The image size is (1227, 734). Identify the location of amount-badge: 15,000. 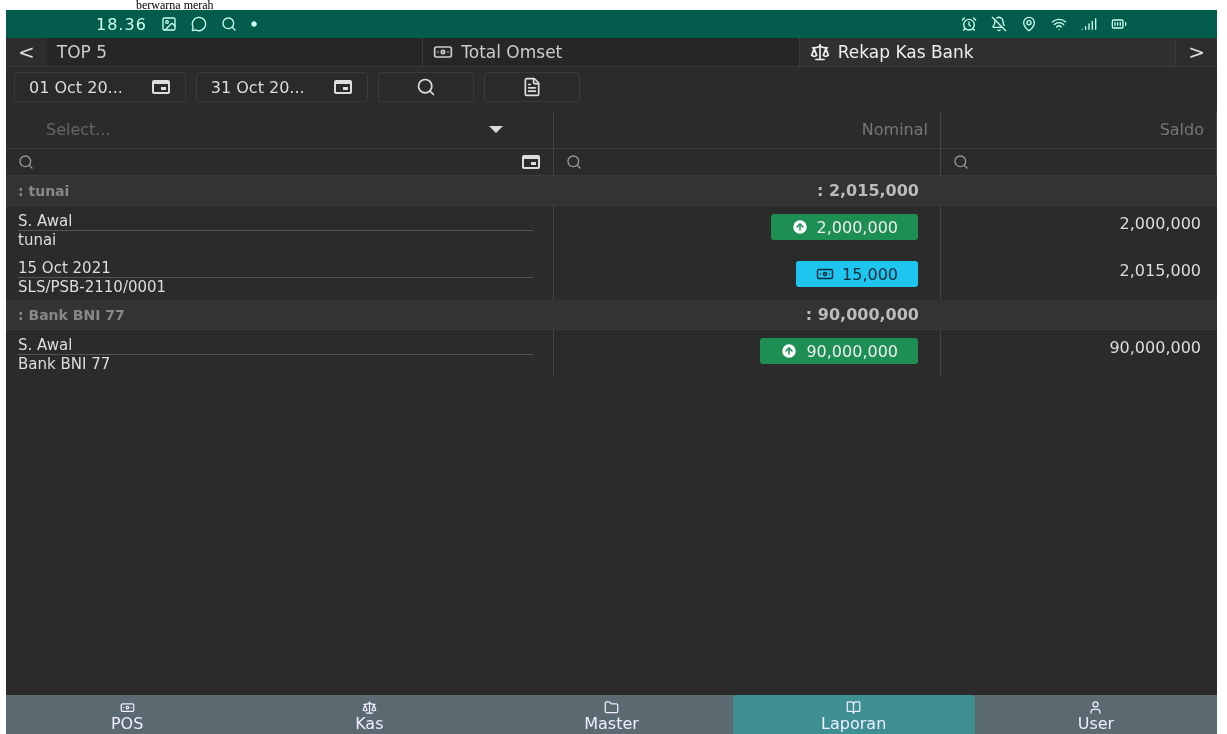
(857, 274).